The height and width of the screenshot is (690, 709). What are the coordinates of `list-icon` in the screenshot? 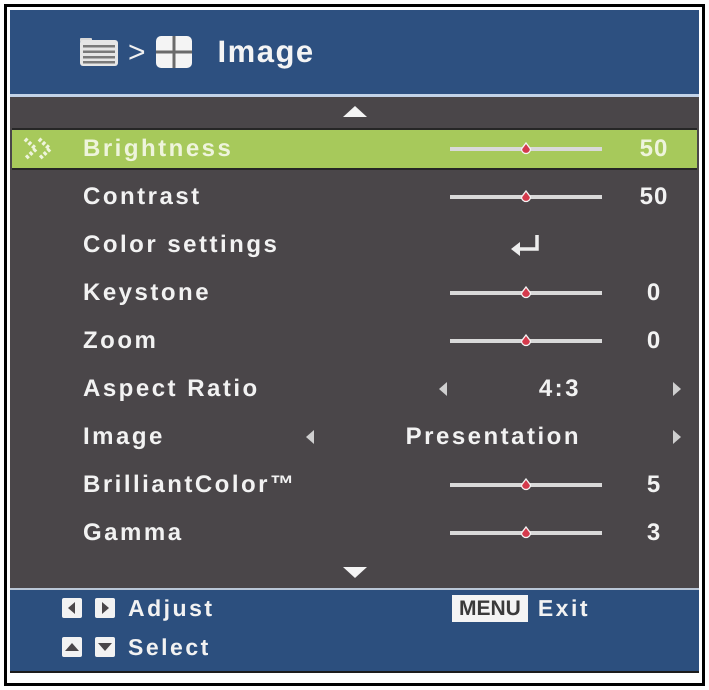 It's located at (99, 52).